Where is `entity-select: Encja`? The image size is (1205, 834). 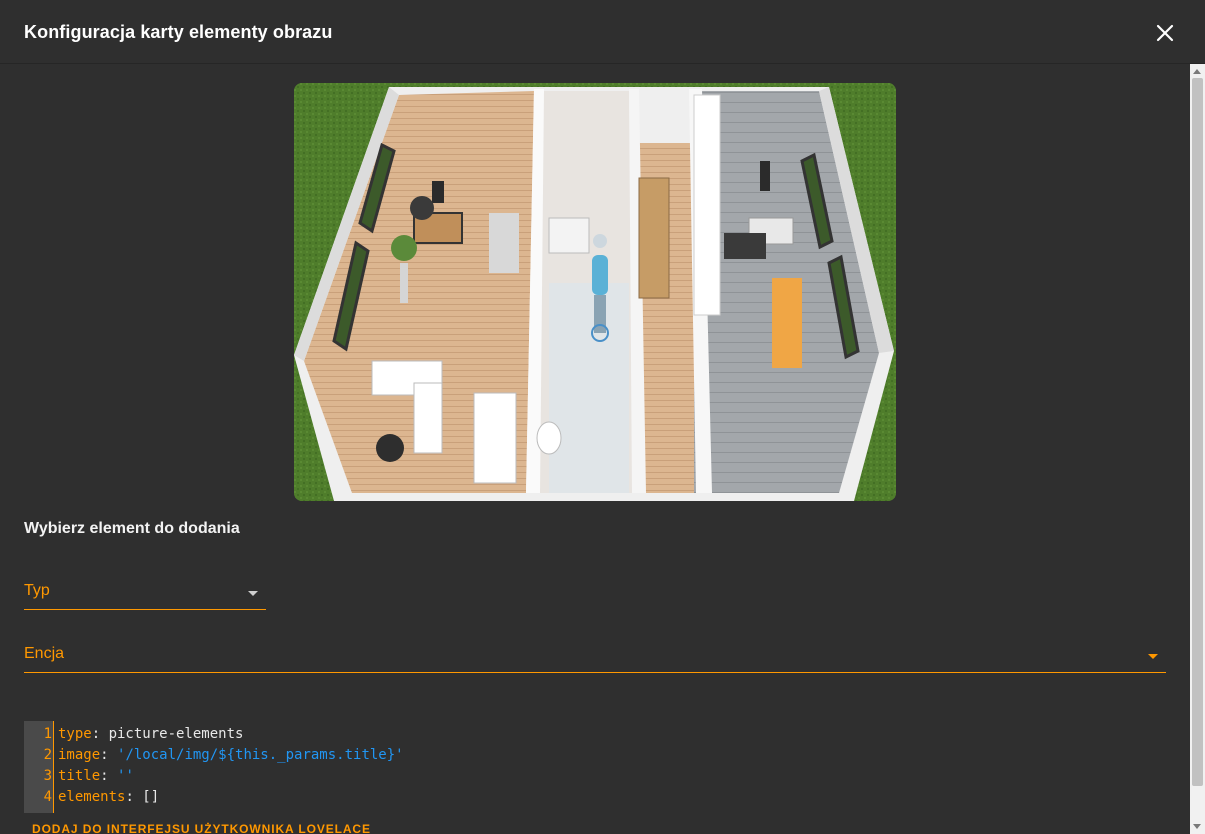 entity-select: Encja is located at coordinates (595, 656).